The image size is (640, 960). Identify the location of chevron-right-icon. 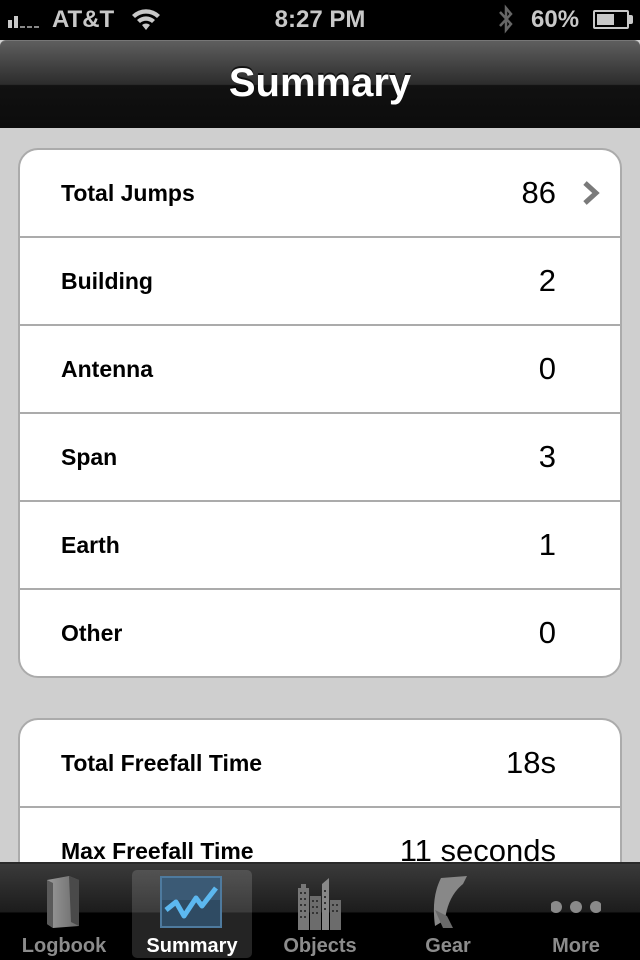
(591, 193).